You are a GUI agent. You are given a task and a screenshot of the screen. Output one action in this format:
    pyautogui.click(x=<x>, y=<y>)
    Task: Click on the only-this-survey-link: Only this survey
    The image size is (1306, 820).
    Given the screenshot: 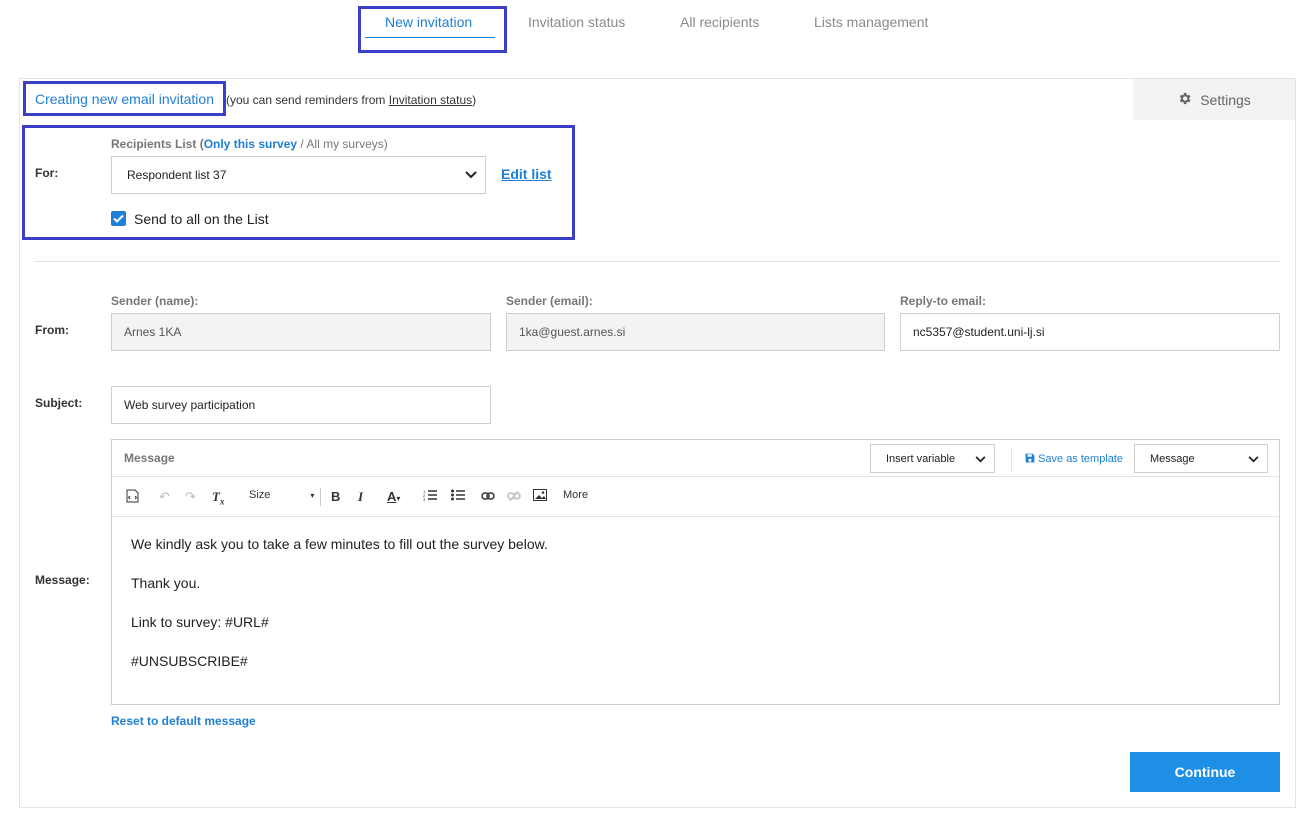 What is the action you would take?
    pyautogui.click(x=250, y=144)
    